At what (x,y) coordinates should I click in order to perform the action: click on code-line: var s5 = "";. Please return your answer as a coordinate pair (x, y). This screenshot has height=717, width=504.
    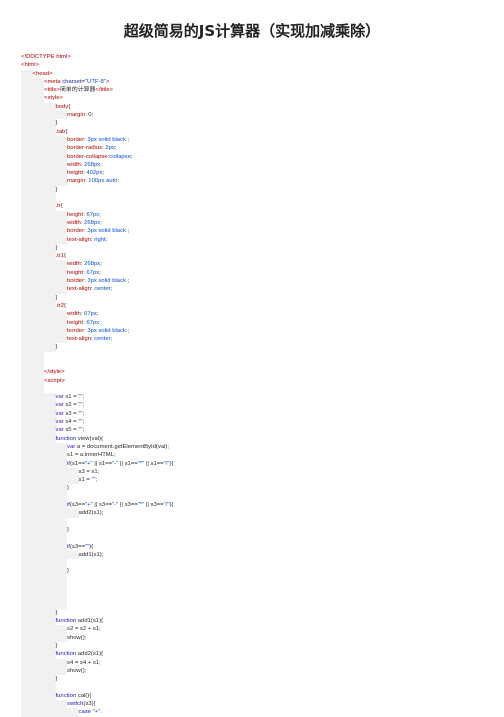
    Looking at the image, I should click on (252, 430).